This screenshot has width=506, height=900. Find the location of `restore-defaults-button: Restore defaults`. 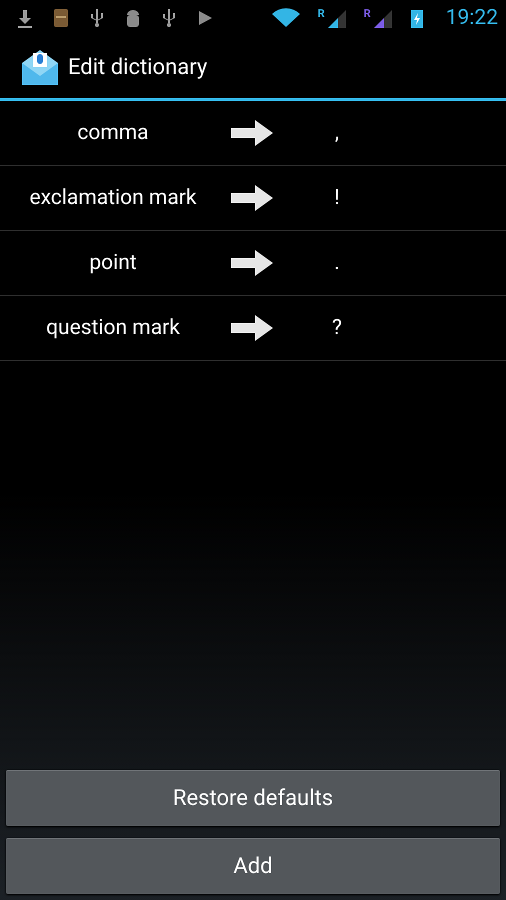

restore-defaults-button: Restore defaults is located at coordinates (253, 798).